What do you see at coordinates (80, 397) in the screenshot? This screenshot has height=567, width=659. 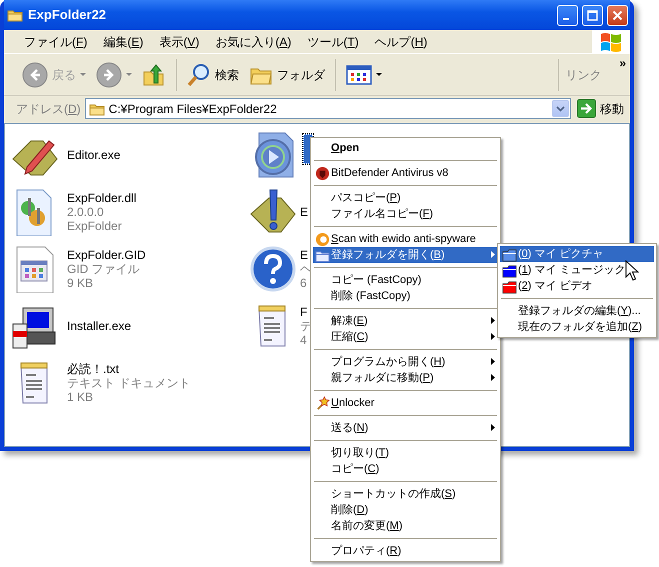 I see `file-detail: 1 KB` at bounding box center [80, 397].